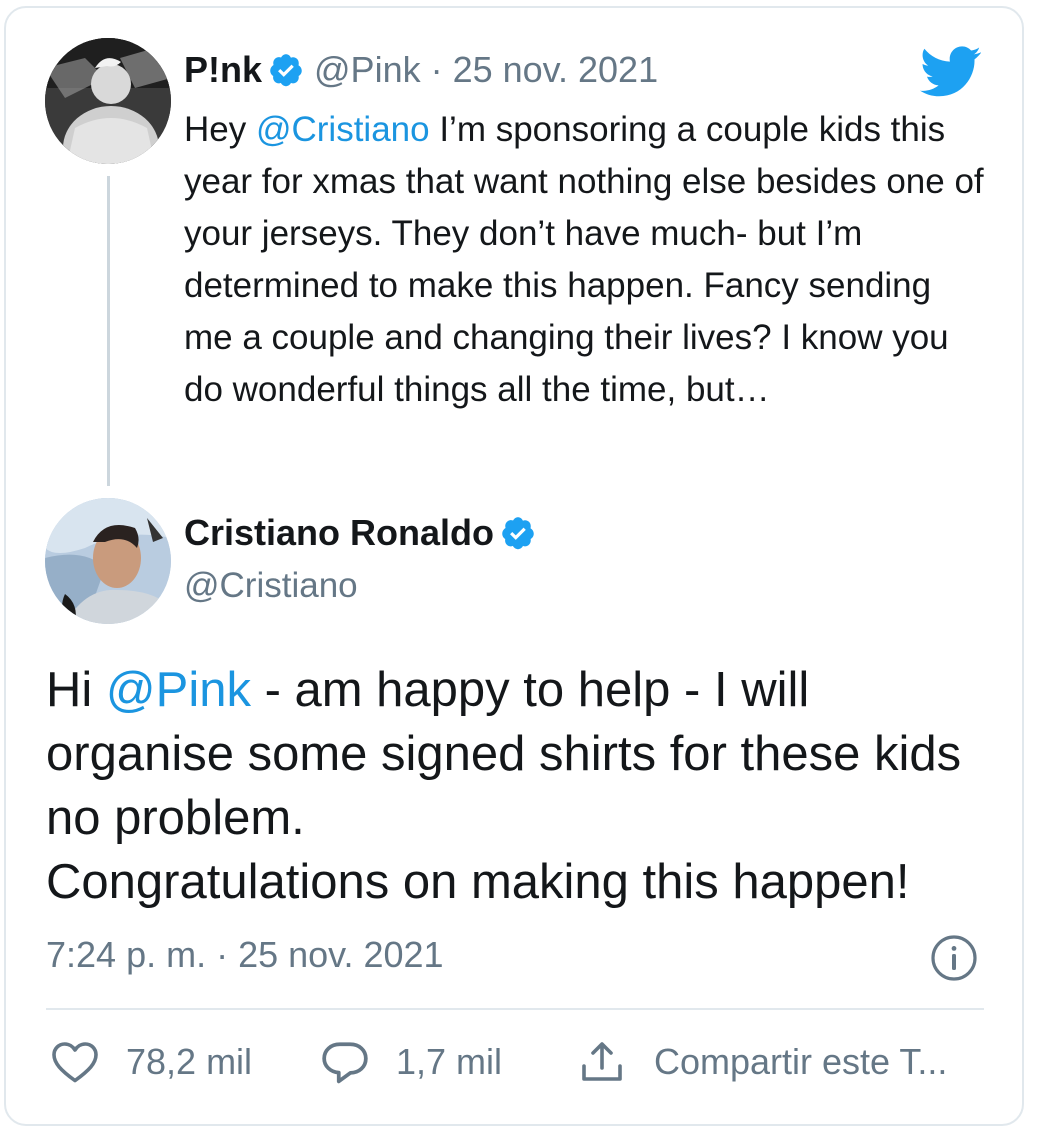  I want to click on heart-icon, so click(75, 1062).